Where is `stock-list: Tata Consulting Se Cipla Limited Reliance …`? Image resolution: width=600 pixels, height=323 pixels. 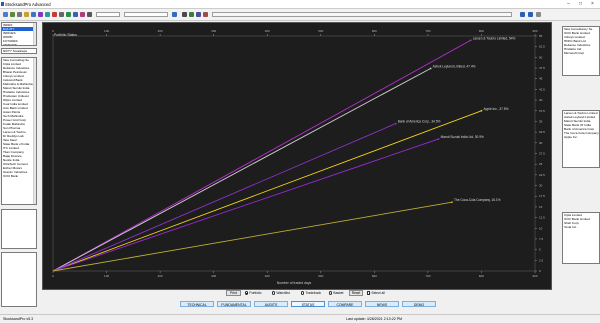
stock-list: Tata Consulting Se Cipla Limited Reliance … is located at coordinates (19, 131).